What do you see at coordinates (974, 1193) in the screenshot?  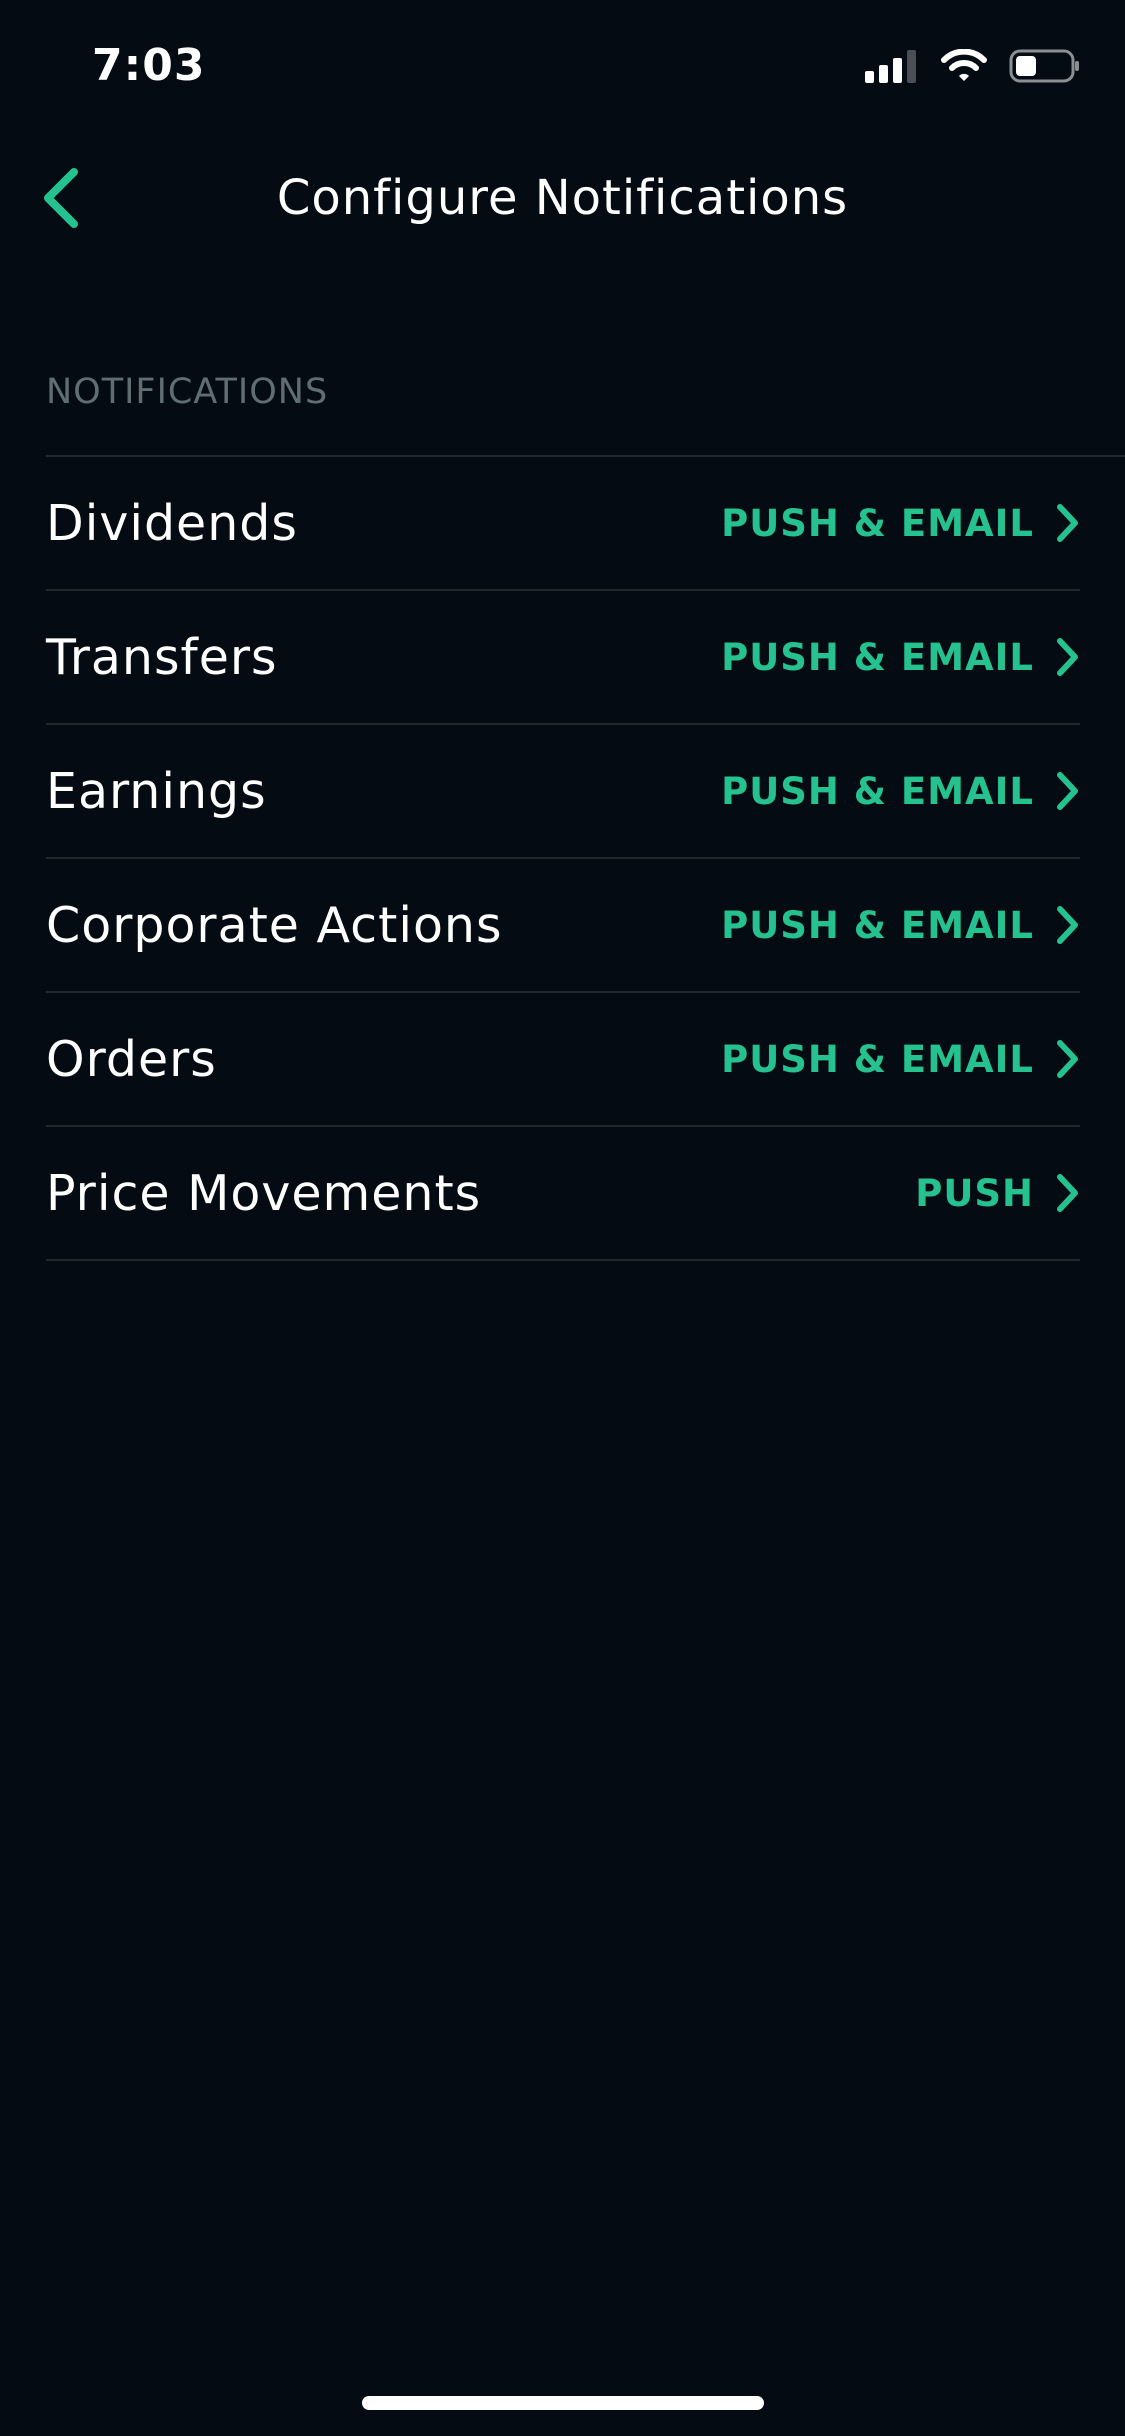 I see `row-value: PUSH` at bounding box center [974, 1193].